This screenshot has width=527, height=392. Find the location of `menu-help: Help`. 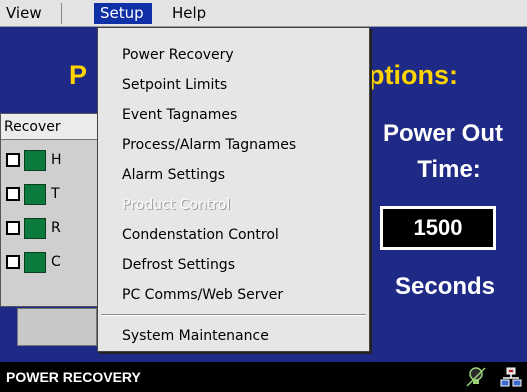

menu-help: Help is located at coordinates (191, 13).